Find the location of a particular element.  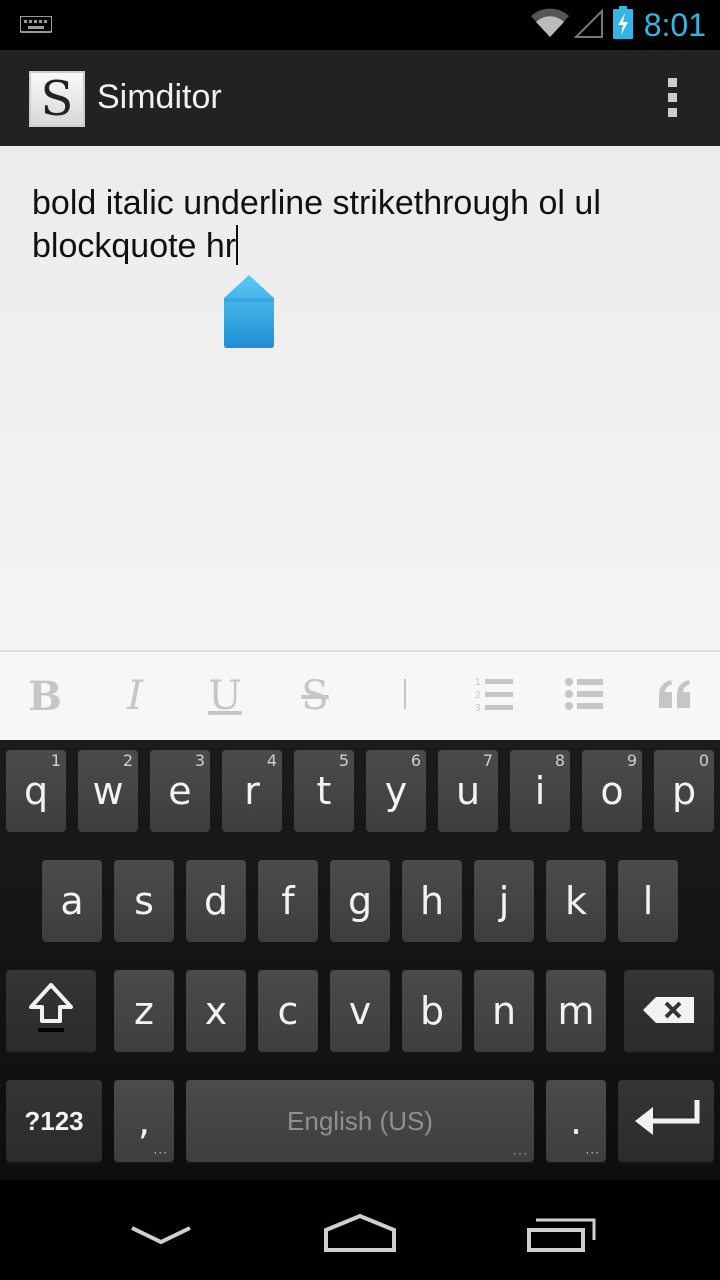

key-label: p is located at coordinates (684, 791).